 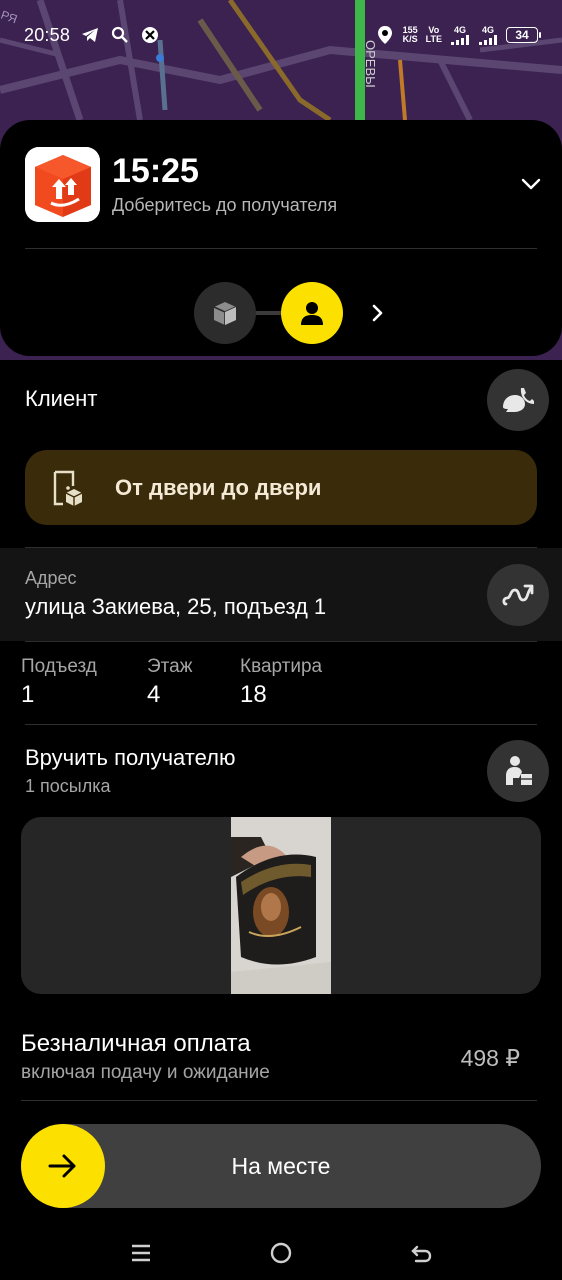 I want to click on door-to-door-badge: От двери до двери, so click(x=281, y=487).